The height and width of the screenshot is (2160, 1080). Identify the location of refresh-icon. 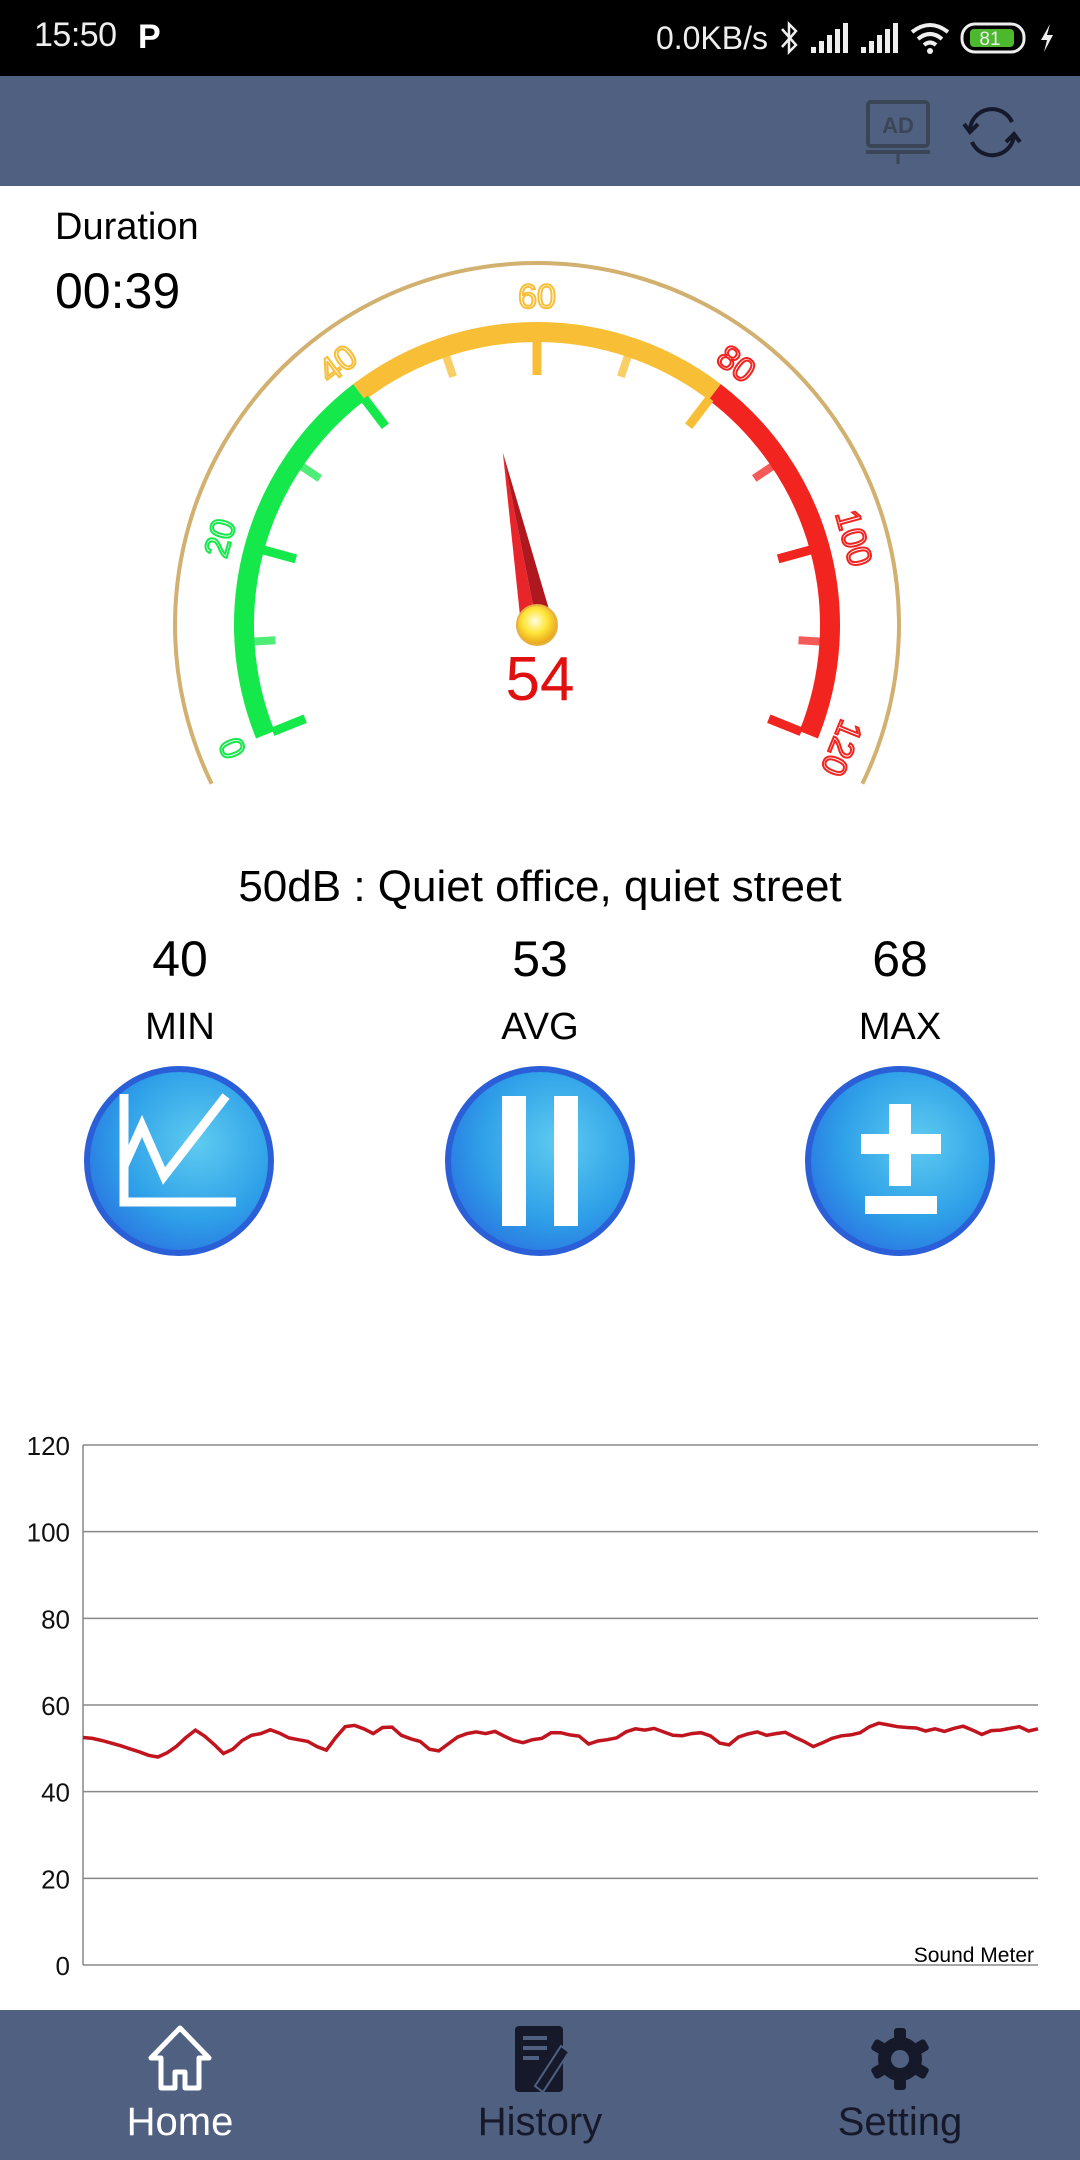
(992, 132).